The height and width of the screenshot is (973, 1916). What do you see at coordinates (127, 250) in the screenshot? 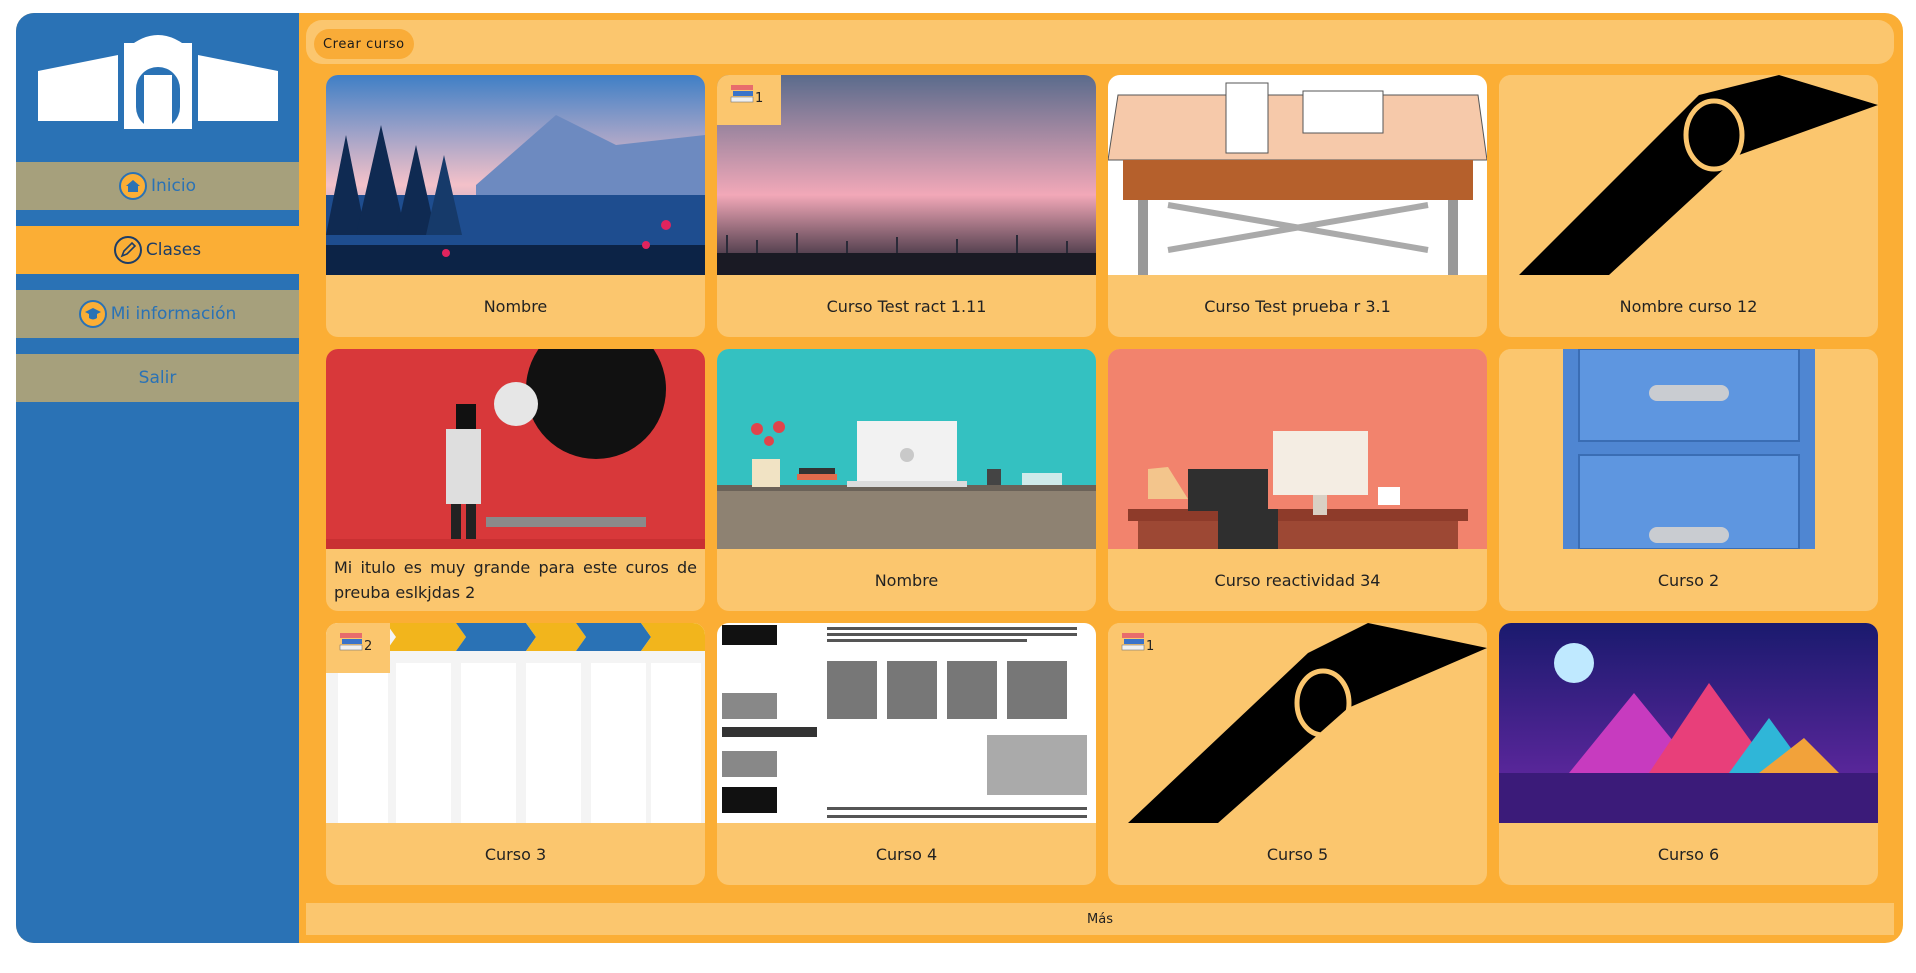
I see `pencil-icon` at bounding box center [127, 250].